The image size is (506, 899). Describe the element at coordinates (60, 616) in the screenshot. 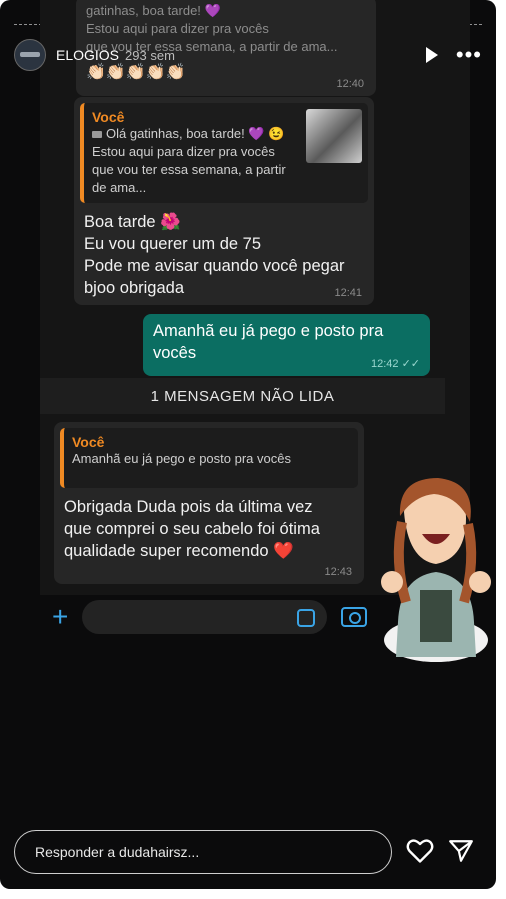

I see `plus-icon: +` at that location.